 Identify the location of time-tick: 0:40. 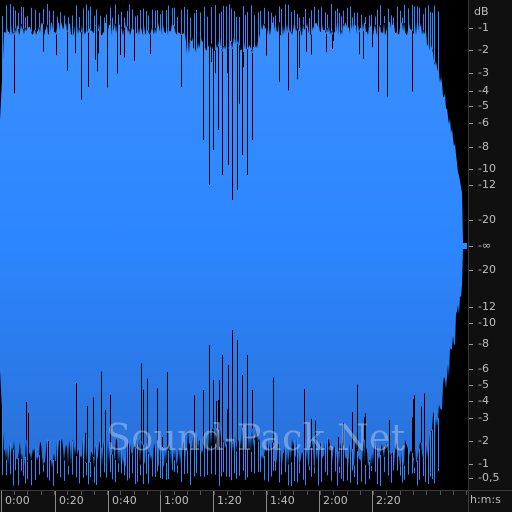
(122, 501).